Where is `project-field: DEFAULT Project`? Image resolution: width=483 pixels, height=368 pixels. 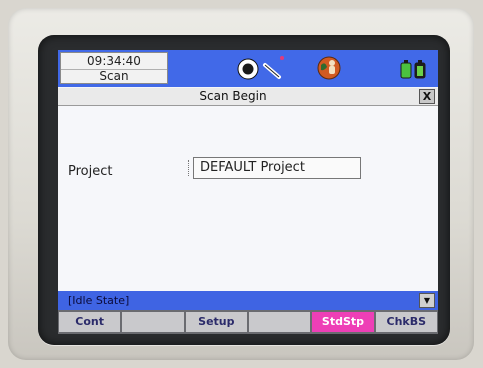 project-field: DEFAULT Project is located at coordinates (277, 168).